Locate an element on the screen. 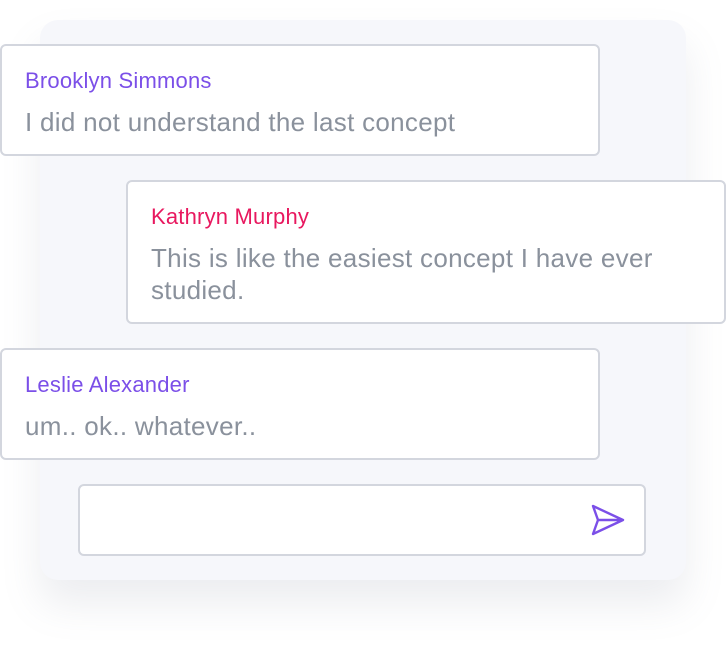 This screenshot has height=660, width=726. message-input is located at coordinates (337, 521).